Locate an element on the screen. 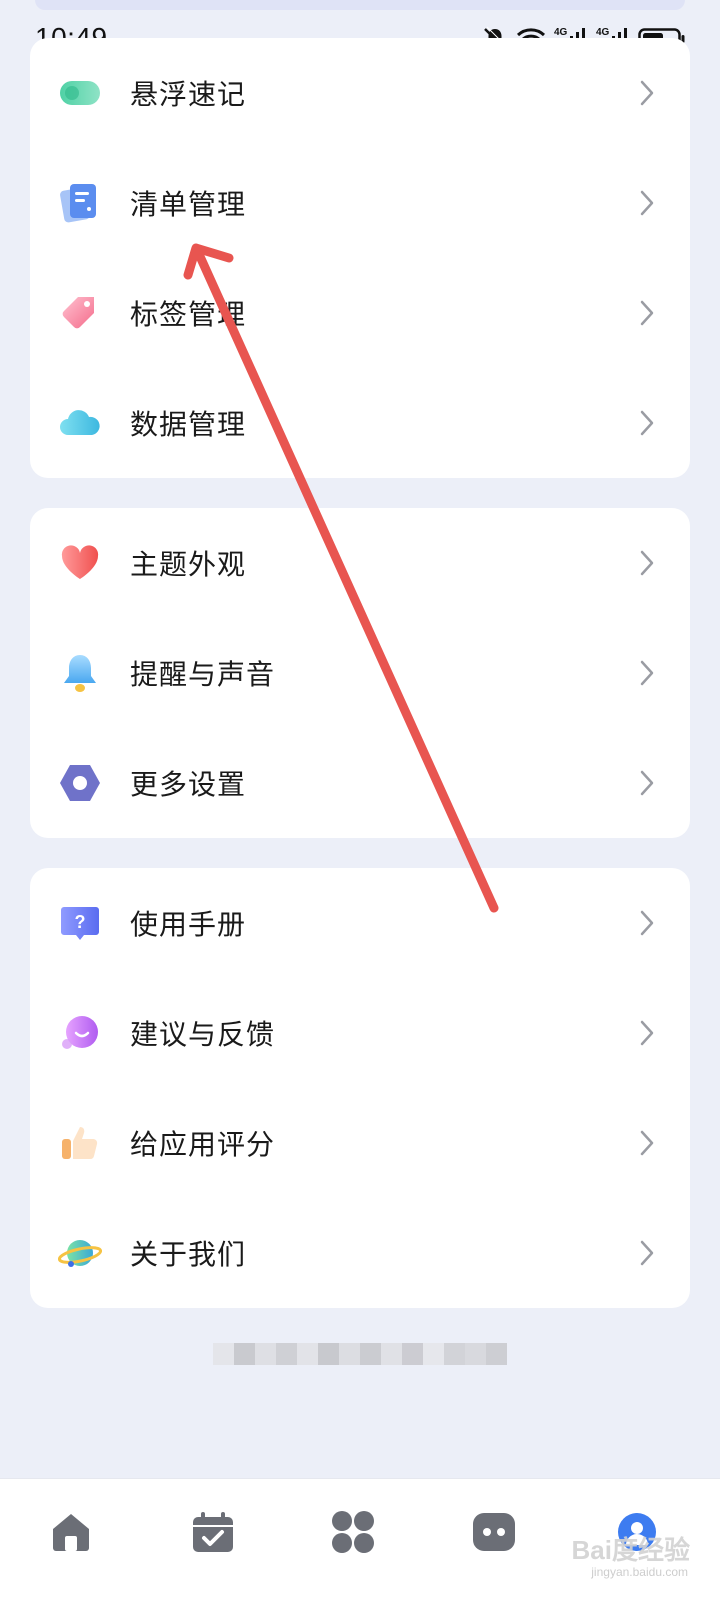 This screenshot has height=1601, width=720. hexagon-gear-icon is located at coordinates (80, 783).